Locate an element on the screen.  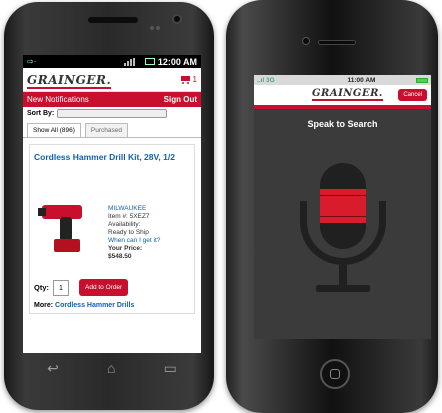
home-icon: ⌂ is located at coordinates (111, 368).